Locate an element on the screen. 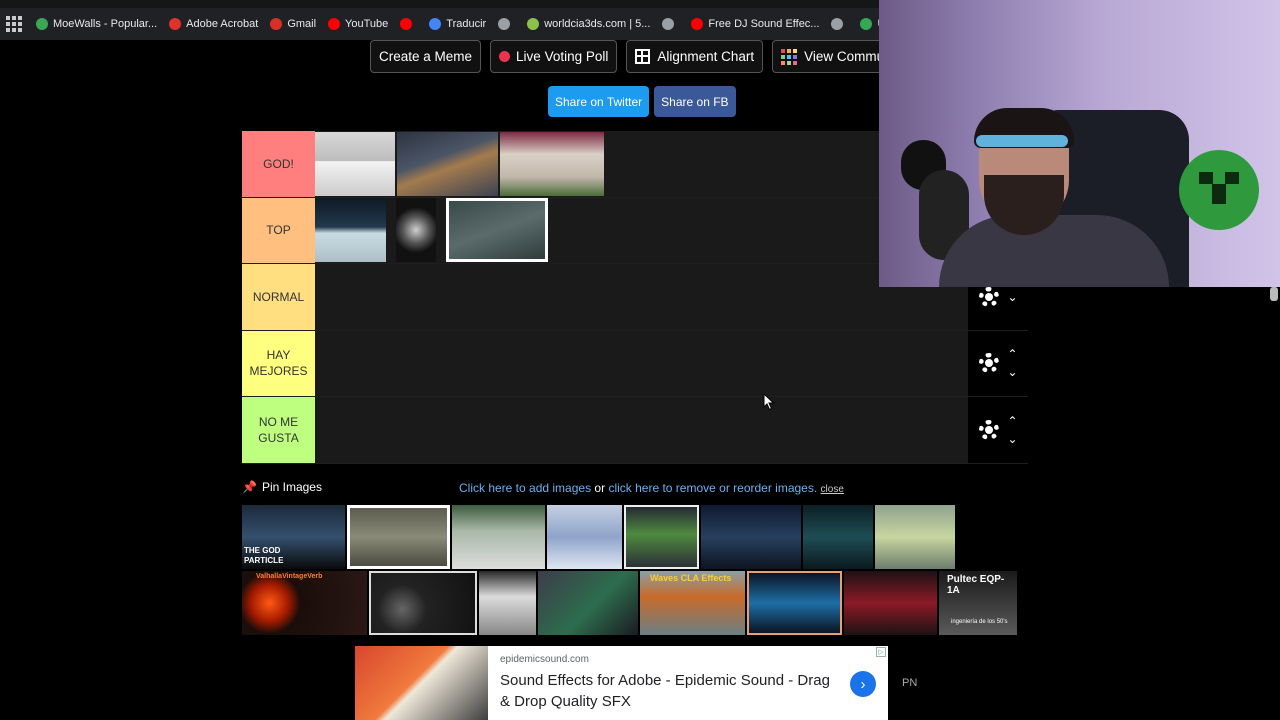 The image size is (1280, 720). tier-controls: ⌃ ⌄ is located at coordinates (998, 430).